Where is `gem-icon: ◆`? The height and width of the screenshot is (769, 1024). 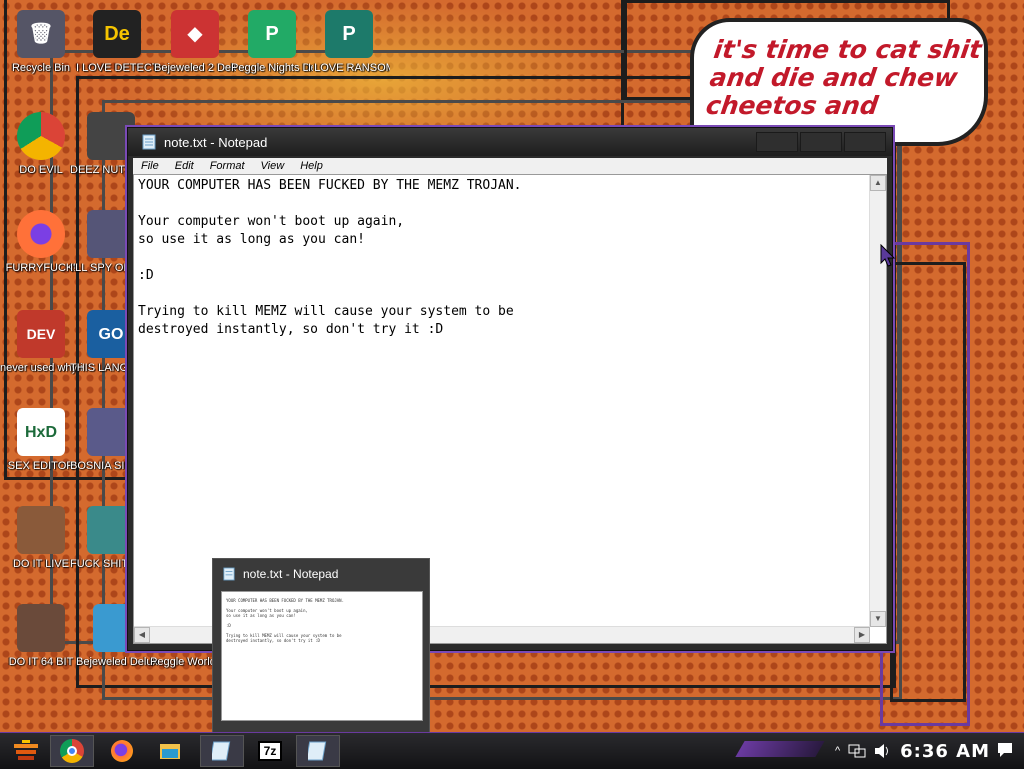 gem-icon: ◆ is located at coordinates (195, 34).